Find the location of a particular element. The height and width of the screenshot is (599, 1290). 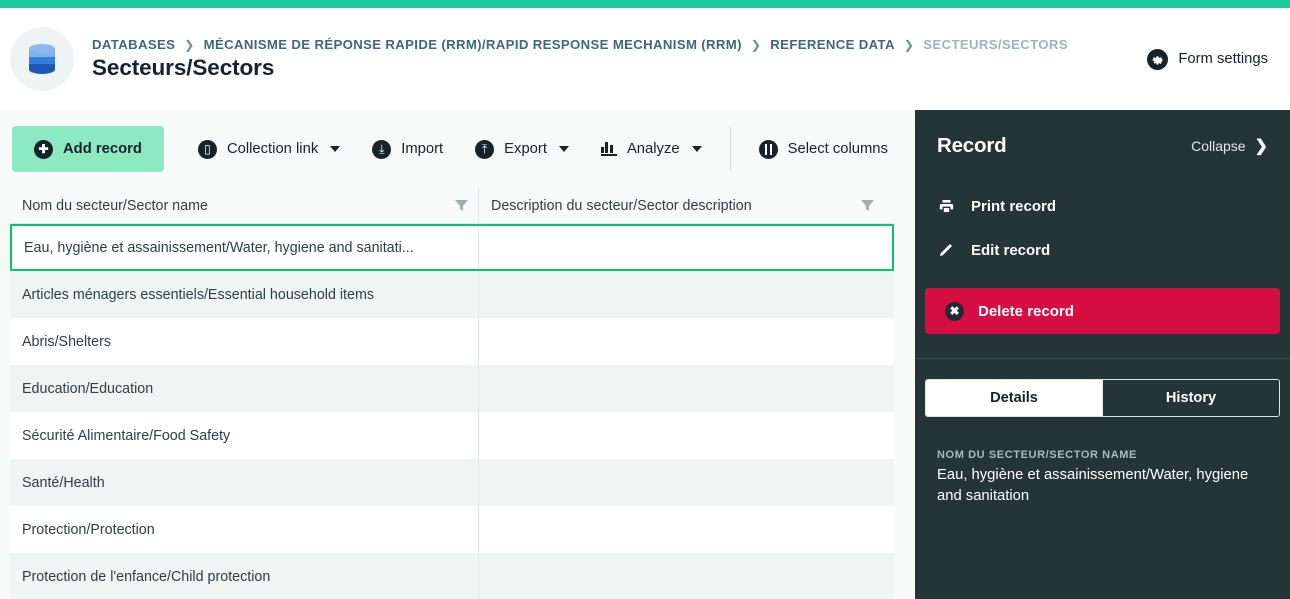

pencil-icon is located at coordinates (946, 250).